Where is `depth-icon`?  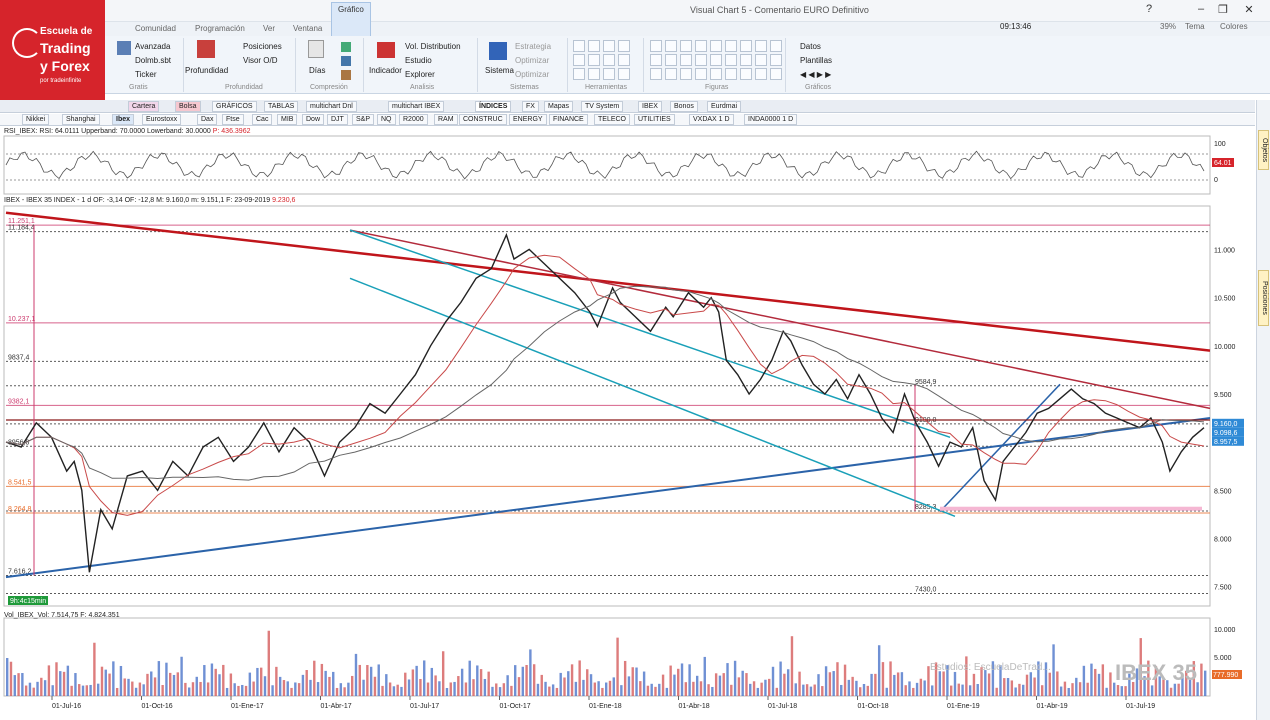 depth-icon is located at coordinates (206, 49).